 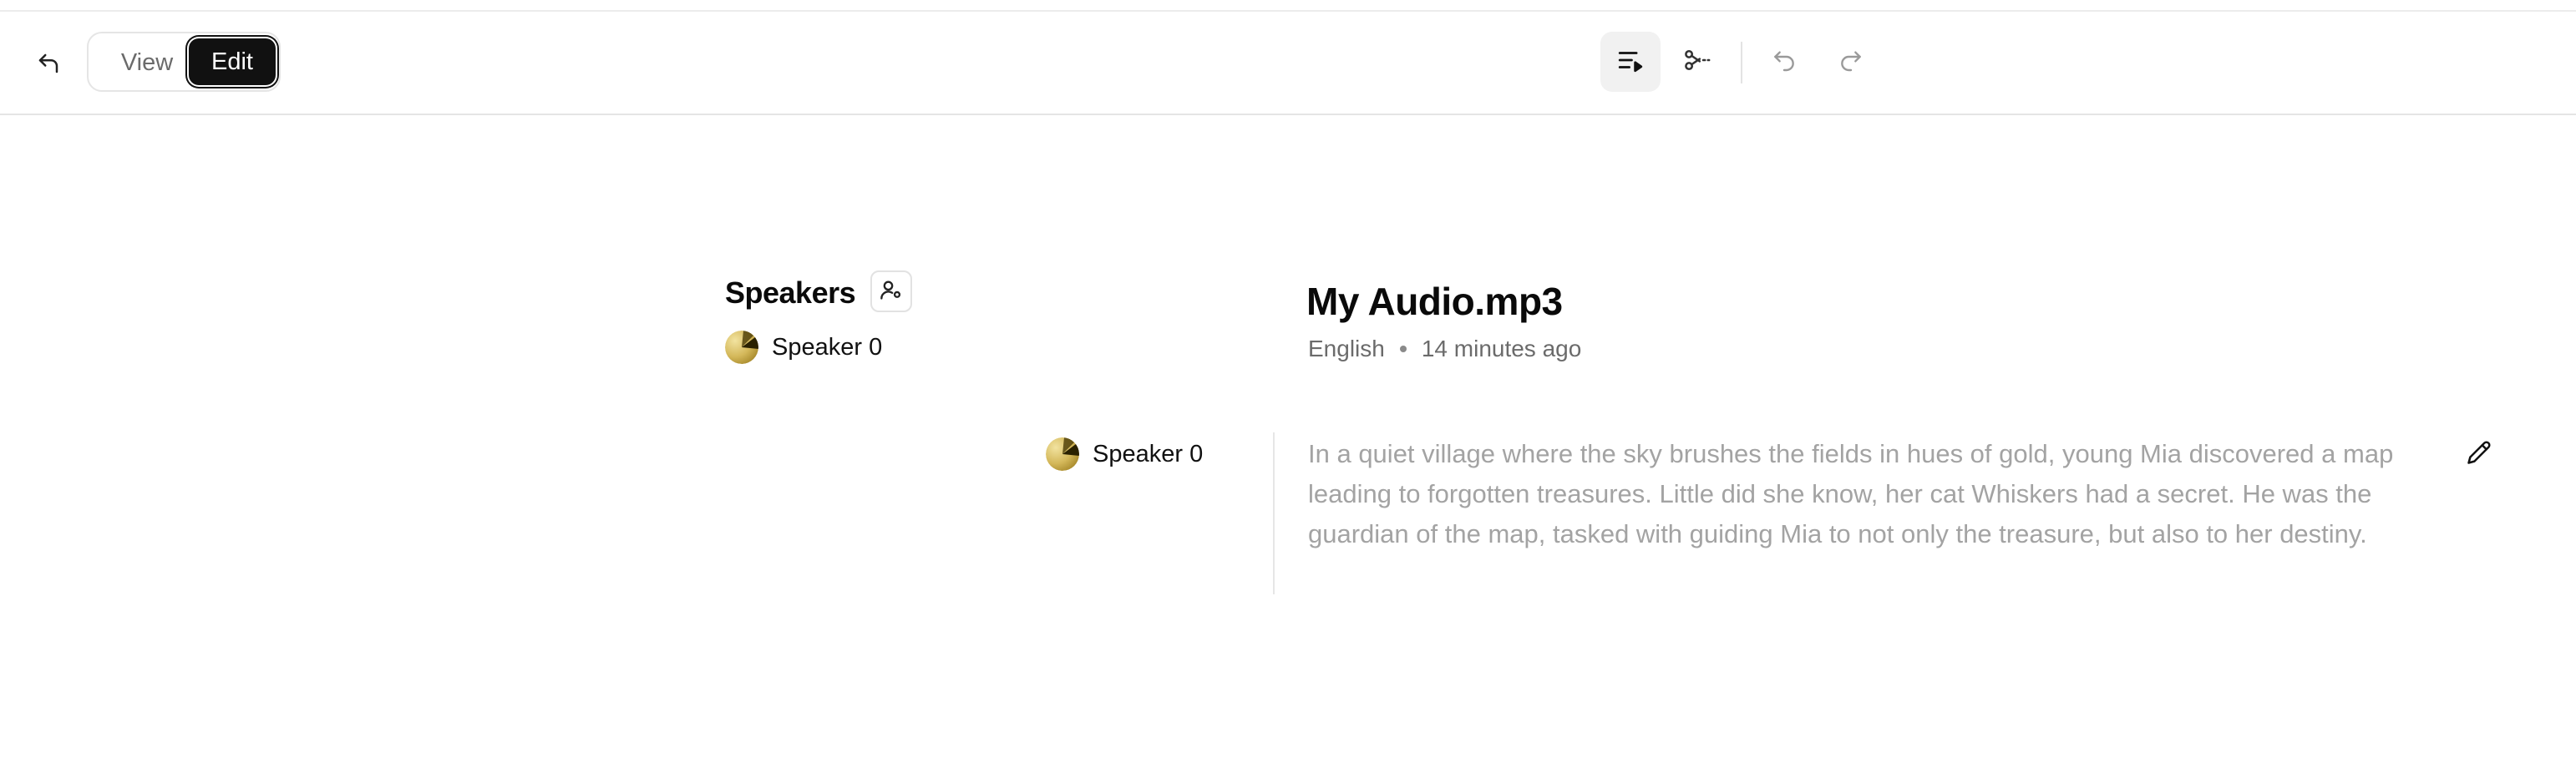 I want to click on undo-arrow-icon, so click(x=48, y=65).